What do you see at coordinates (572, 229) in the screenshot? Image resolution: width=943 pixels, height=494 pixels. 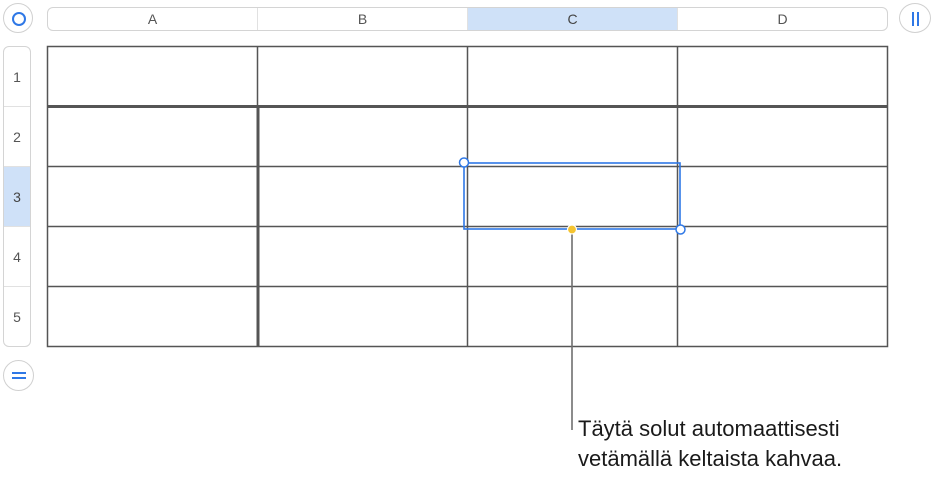 I see `autofill-handle` at bounding box center [572, 229].